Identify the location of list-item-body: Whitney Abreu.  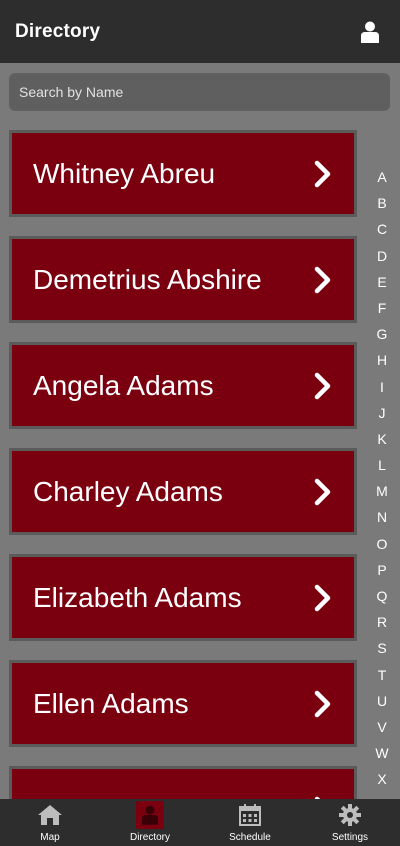
(183, 173).